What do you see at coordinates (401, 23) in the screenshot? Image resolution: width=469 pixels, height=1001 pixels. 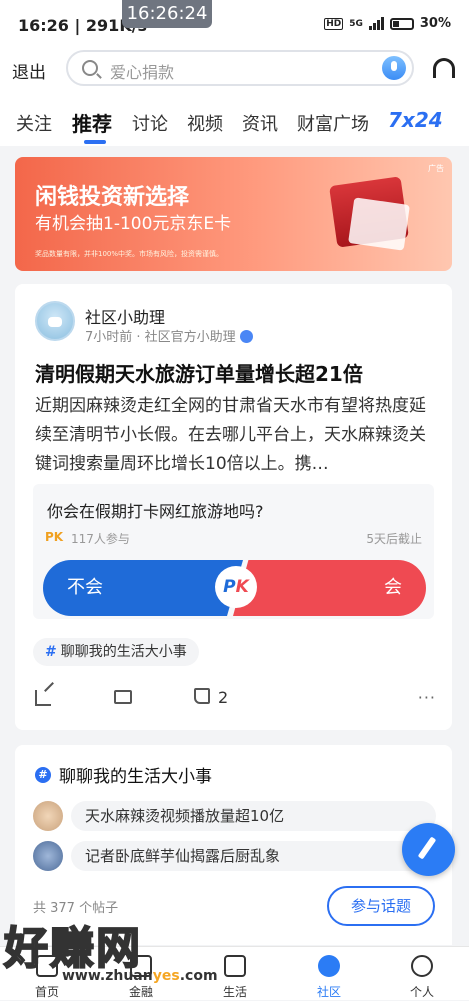 I see `battery-icon` at bounding box center [401, 23].